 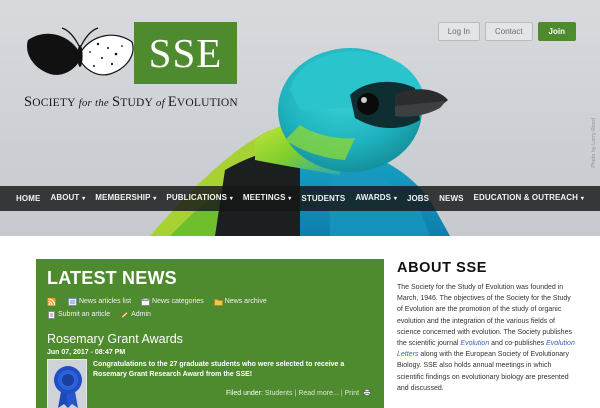 What do you see at coordinates (72, 302) in the screenshot?
I see `articles-list-icon` at bounding box center [72, 302].